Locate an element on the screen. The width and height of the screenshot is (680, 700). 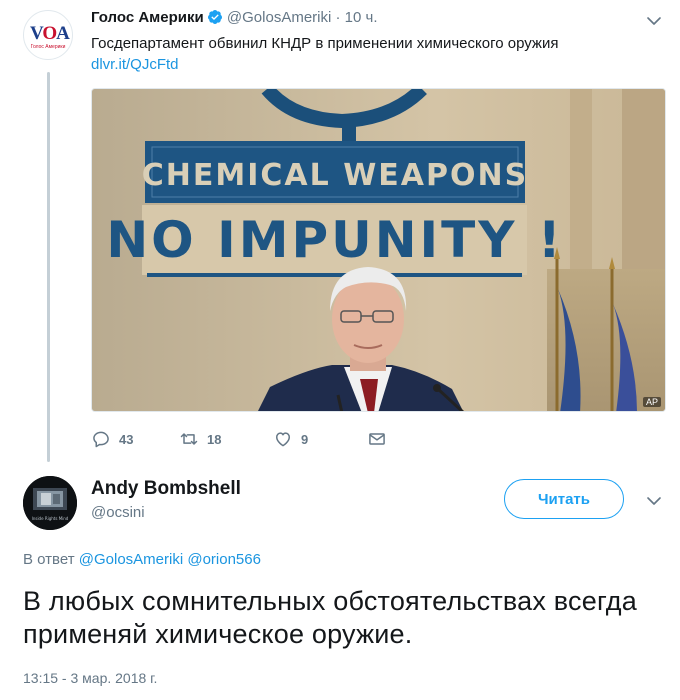
tweet-time: 10 ч. is located at coordinates (361, 17).